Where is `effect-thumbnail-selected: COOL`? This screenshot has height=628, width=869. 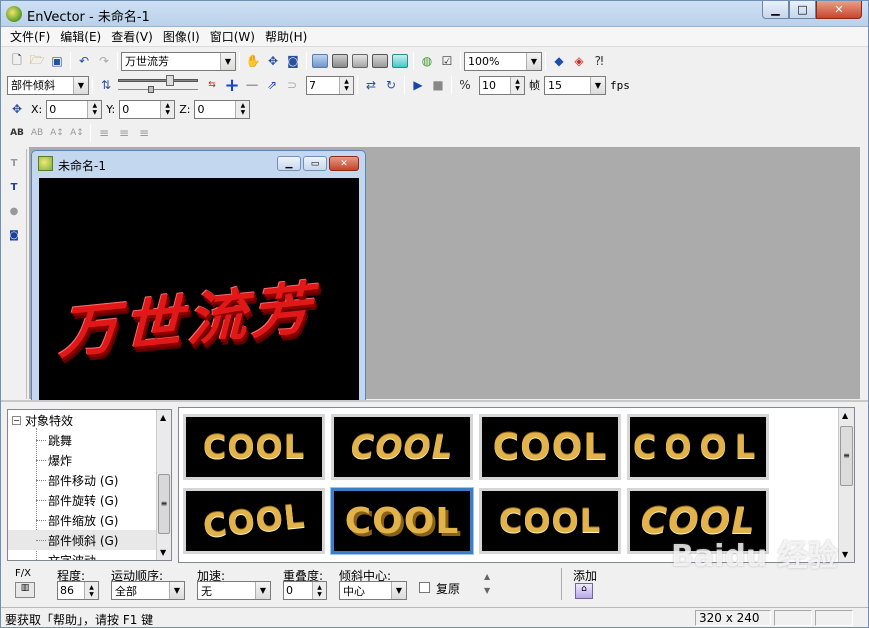 effect-thumbnail-selected: COOL is located at coordinates (402, 521).